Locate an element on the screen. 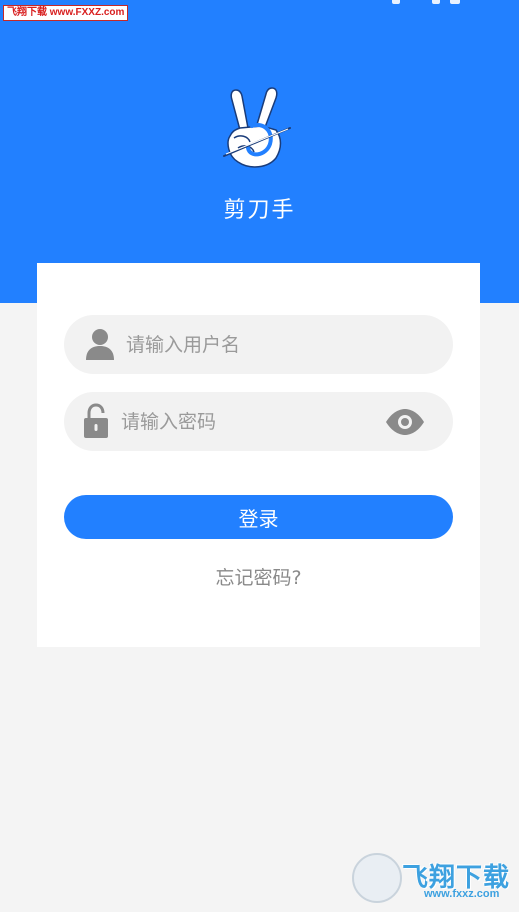 The image size is (519, 912). forgot-password-link: 忘记密码? is located at coordinates (258, 576).